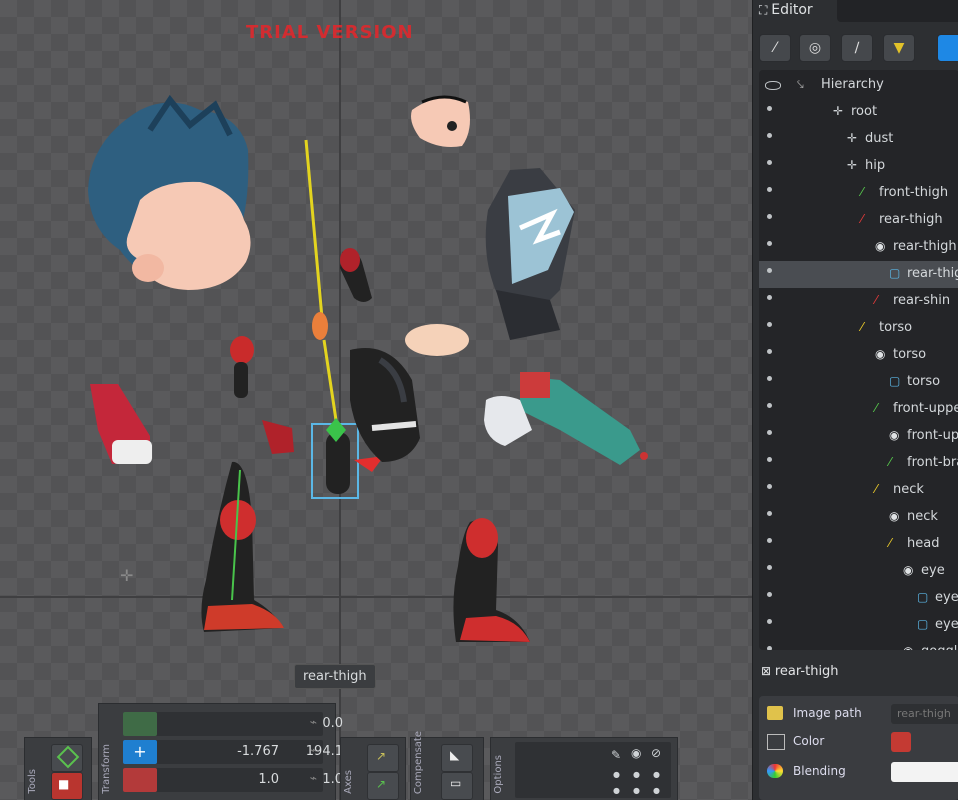 The image size is (958, 800). What do you see at coordinates (858, 409) in the screenshot?
I see `tree-row: ⁄ front-upper-arm` at bounding box center [858, 409].